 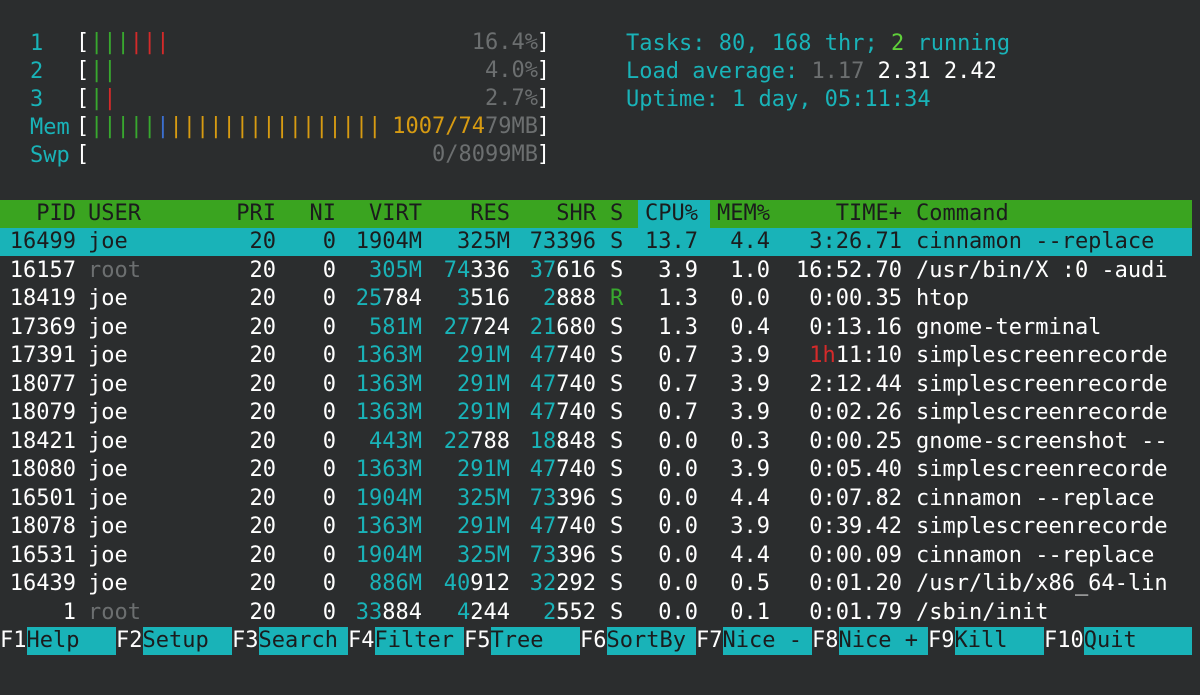 What do you see at coordinates (576, 214) in the screenshot?
I see `column-header-shr: SHR` at bounding box center [576, 214].